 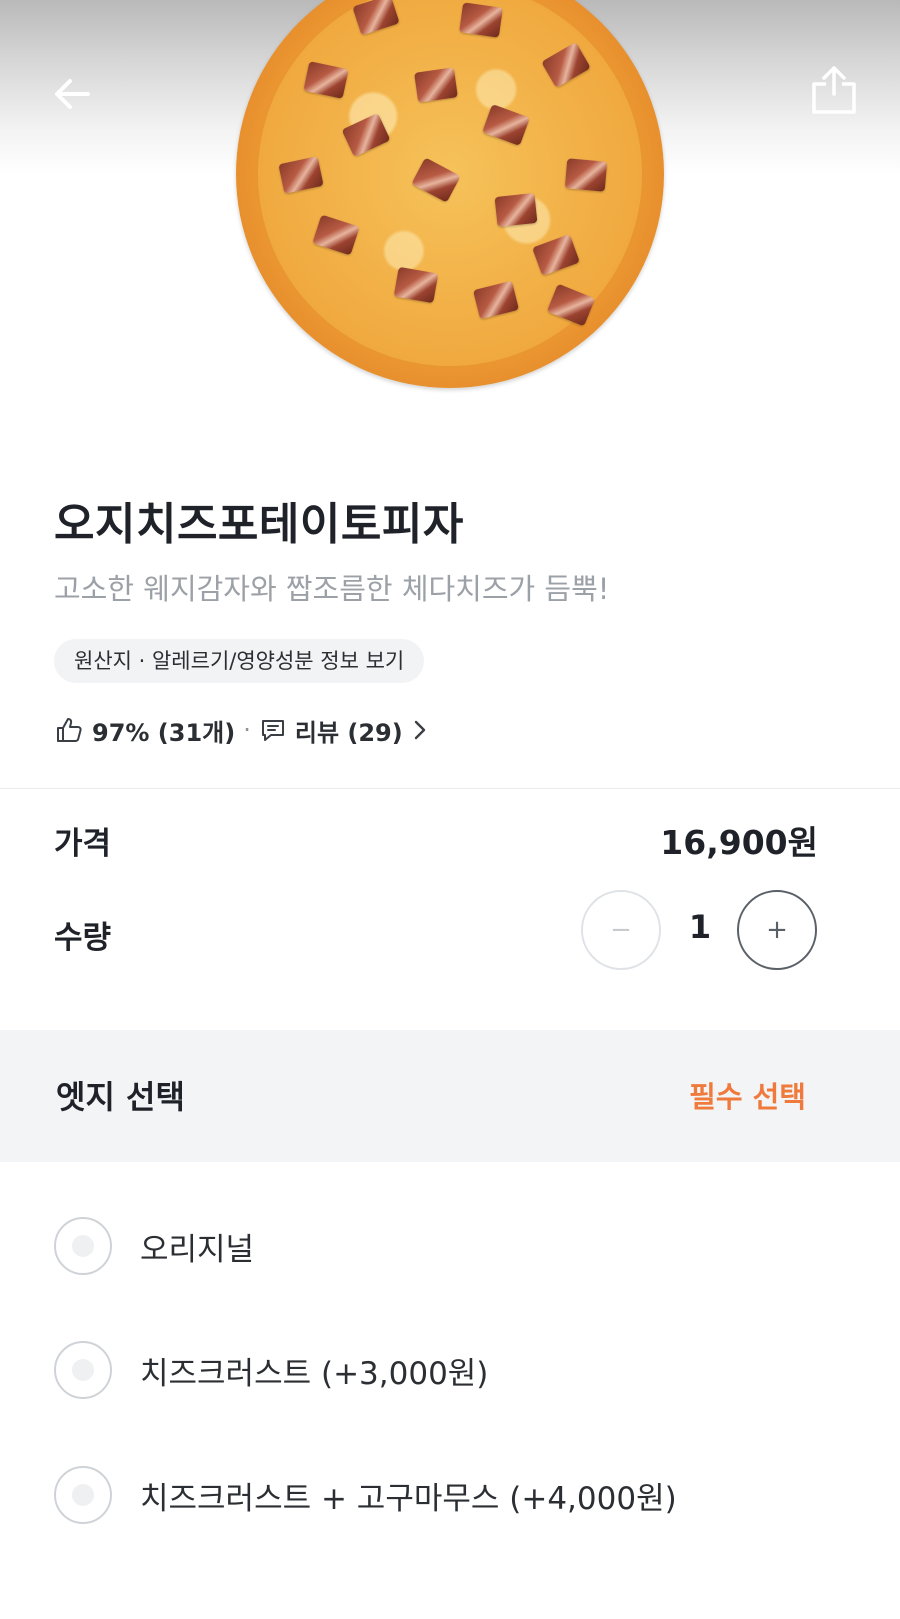 I want to click on comment-icon, so click(x=272, y=730).